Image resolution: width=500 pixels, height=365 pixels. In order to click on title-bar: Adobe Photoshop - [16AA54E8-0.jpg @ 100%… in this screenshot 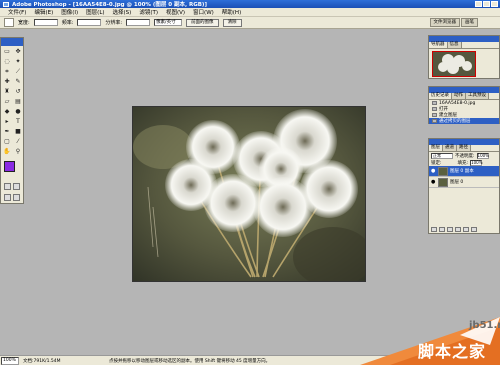, I will do `click(250, 4)`.